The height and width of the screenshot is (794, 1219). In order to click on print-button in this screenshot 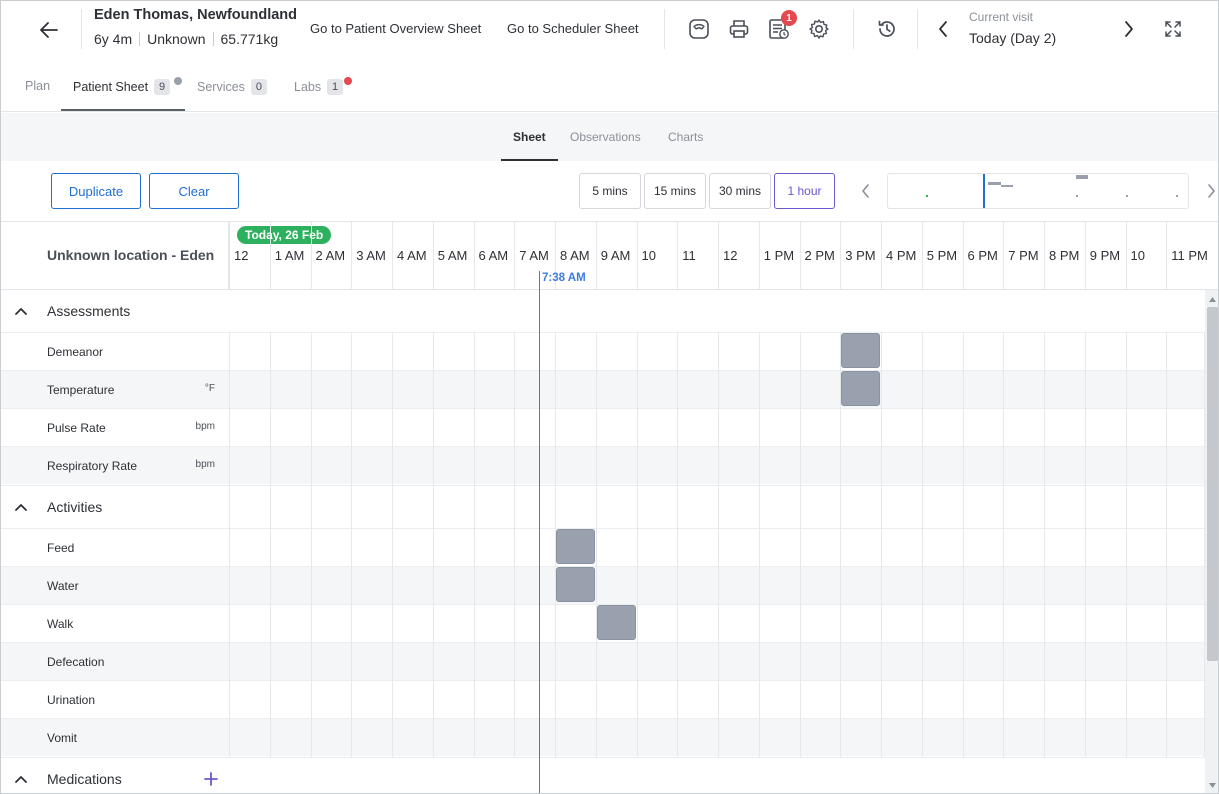, I will do `click(739, 29)`.